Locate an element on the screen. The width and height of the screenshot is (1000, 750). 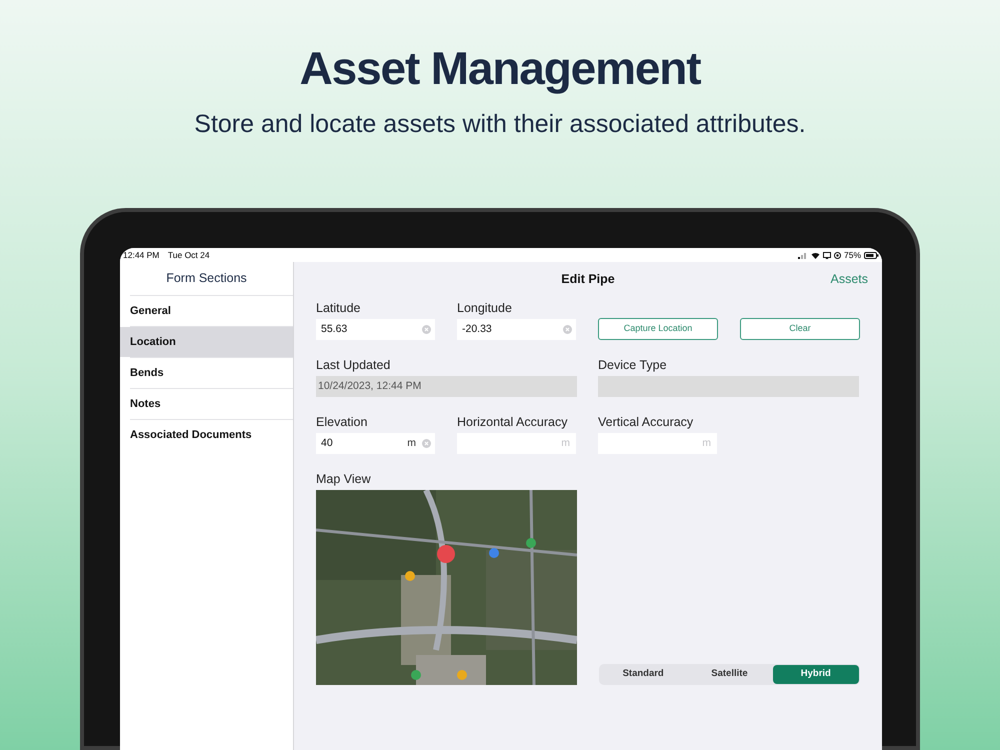
sidebar-title: Form Sections is located at coordinates (206, 279).